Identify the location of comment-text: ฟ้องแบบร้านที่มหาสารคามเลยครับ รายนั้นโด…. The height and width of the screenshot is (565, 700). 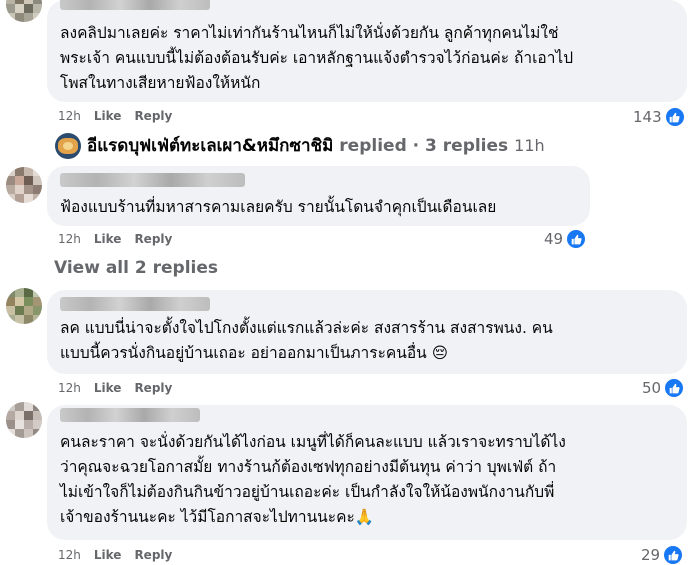
(278, 207).